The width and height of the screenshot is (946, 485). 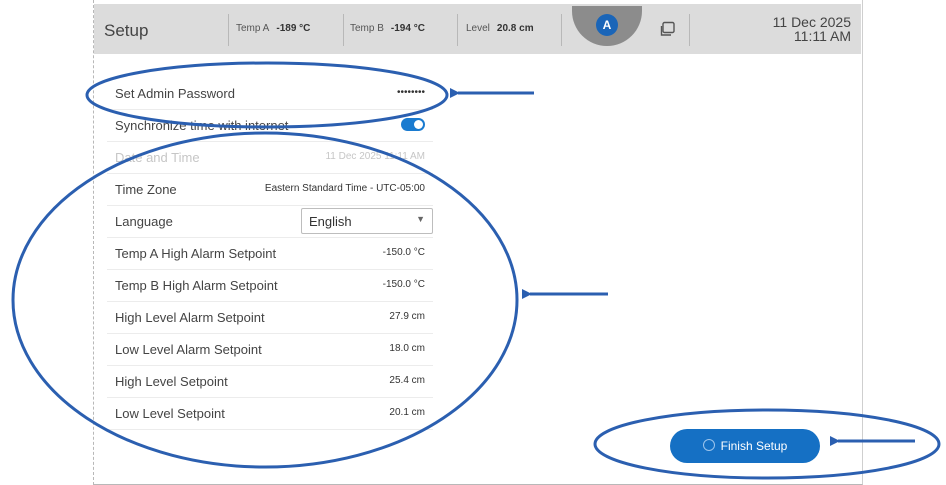 What do you see at coordinates (407, 28) in the screenshot?
I see `temp-b-value: -194 °C` at bounding box center [407, 28].